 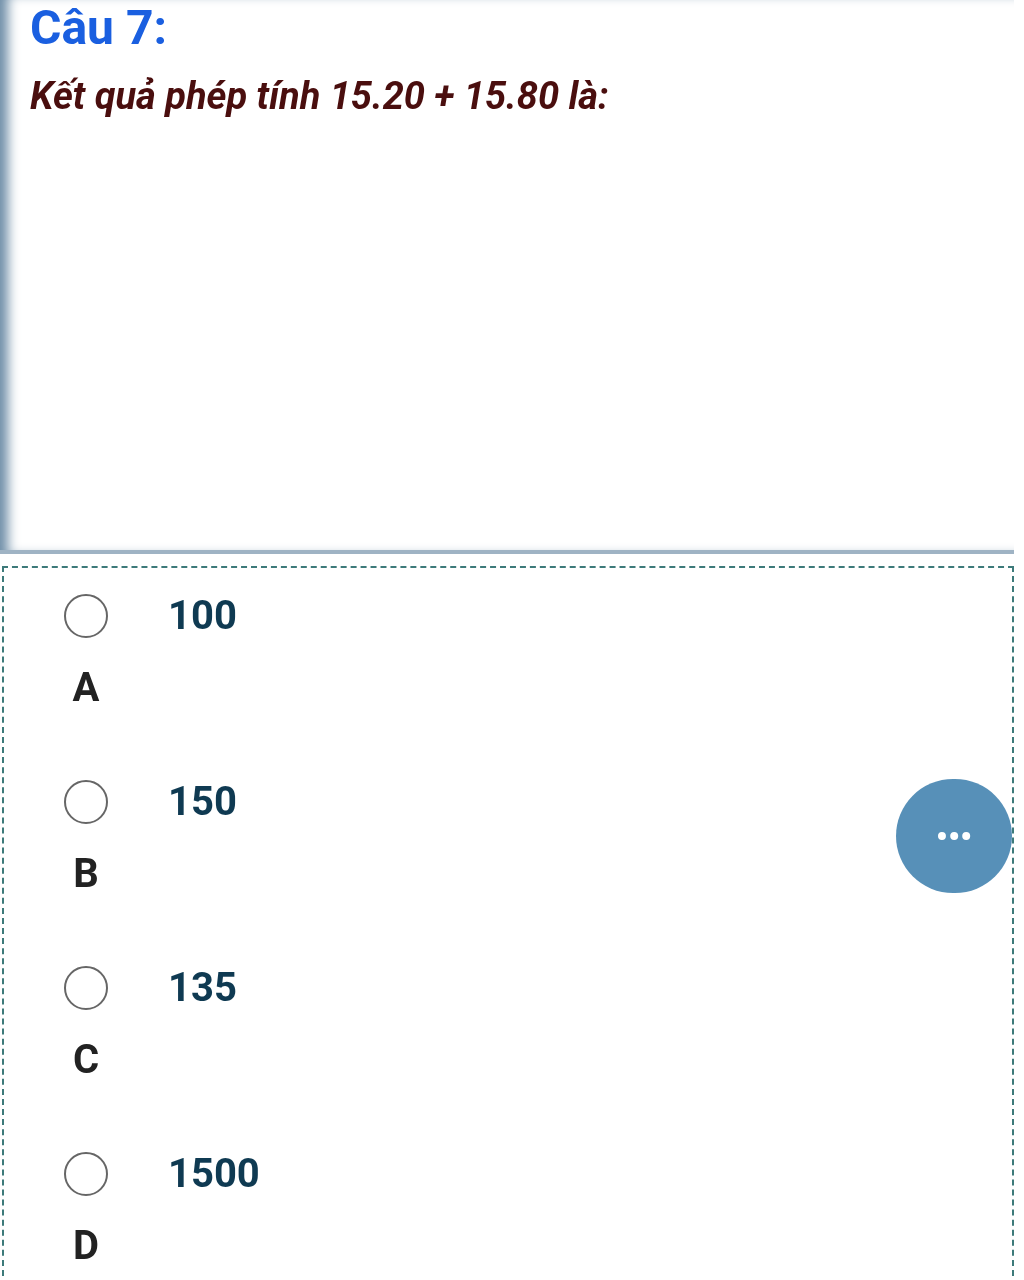 I want to click on option-value: 1500, so click(x=214, y=1174).